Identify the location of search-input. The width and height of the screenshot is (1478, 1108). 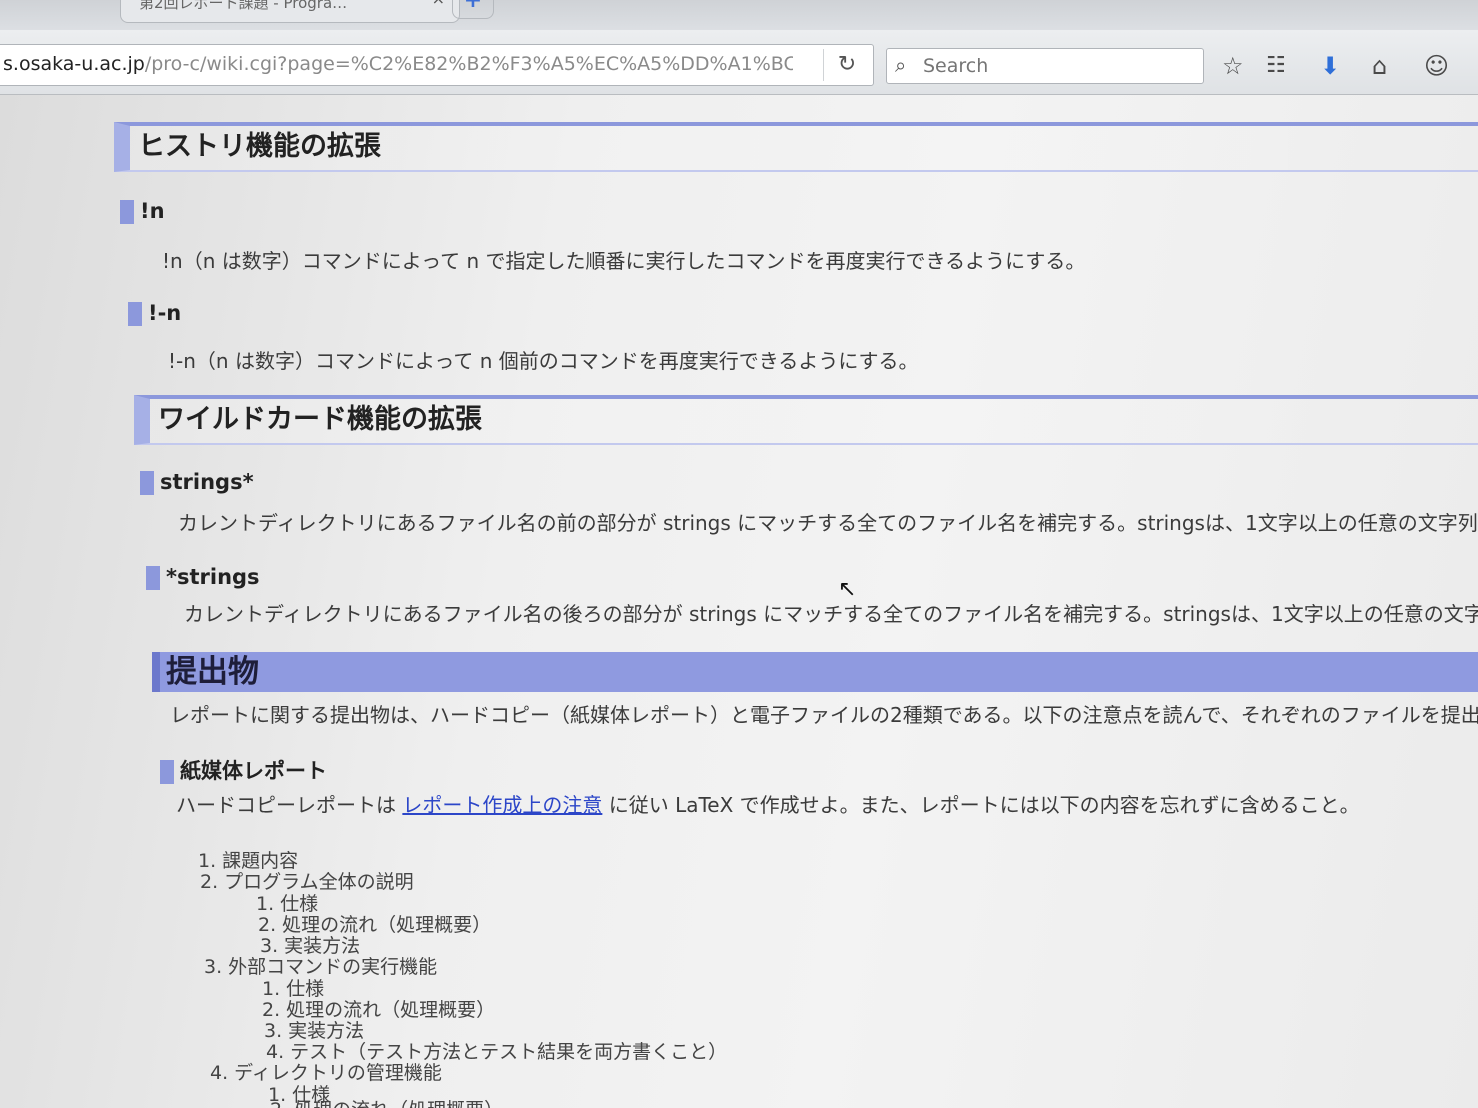
(1058, 66).